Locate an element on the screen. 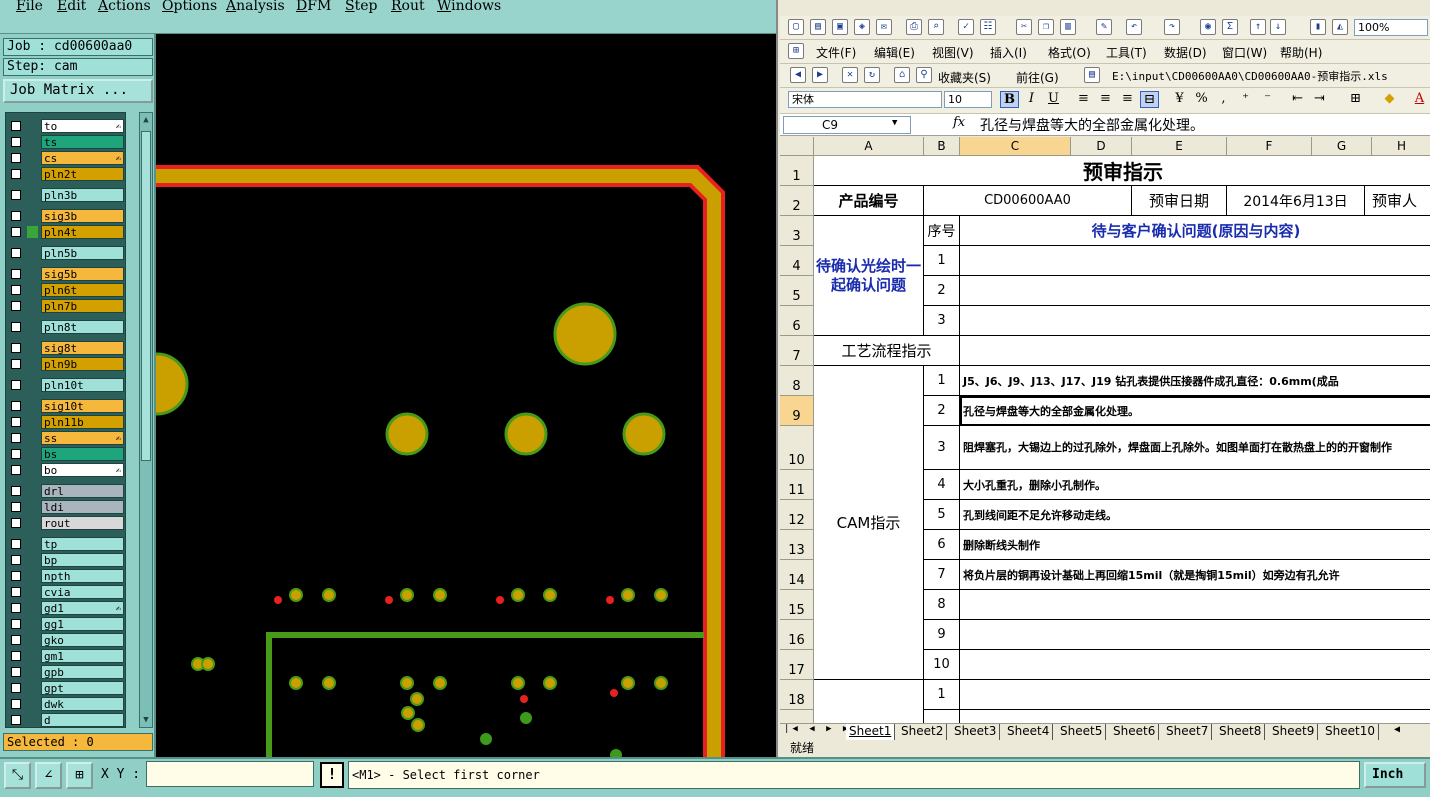 This screenshot has width=1430, height=797. layer-name: pln4t is located at coordinates (82, 232).